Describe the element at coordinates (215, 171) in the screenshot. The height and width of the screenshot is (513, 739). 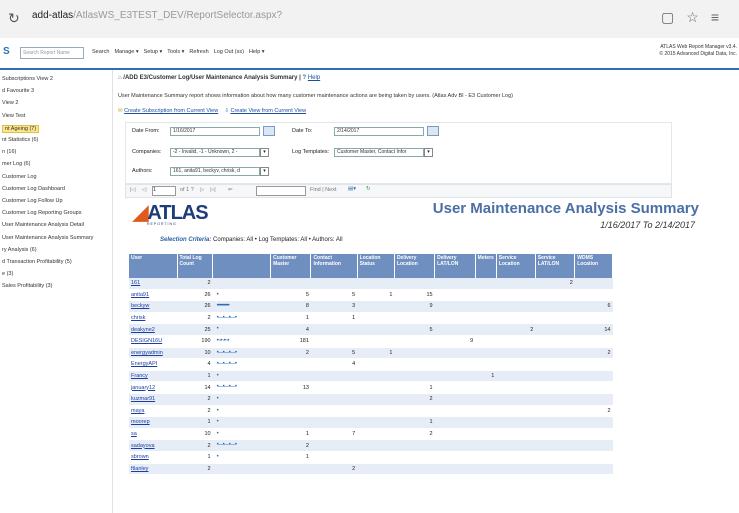
I see `authors-select: 161, anita91, beckyv, chrisk, d` at that location.